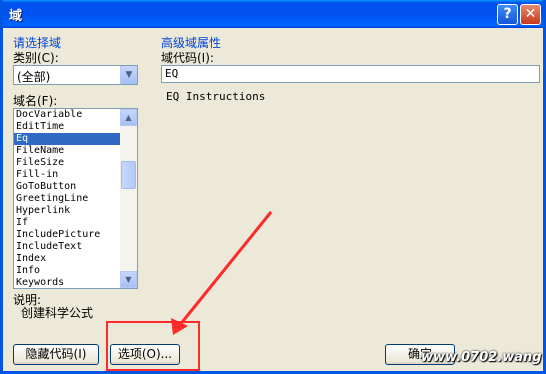  What do you see at coordinates (153, 346) in the screenshot?
I see `annotation-highlight-box` at bounding box center [153, 346].